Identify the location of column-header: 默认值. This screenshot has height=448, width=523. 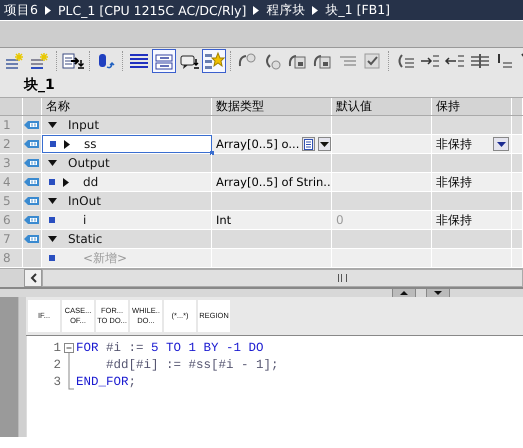
(382, 106).